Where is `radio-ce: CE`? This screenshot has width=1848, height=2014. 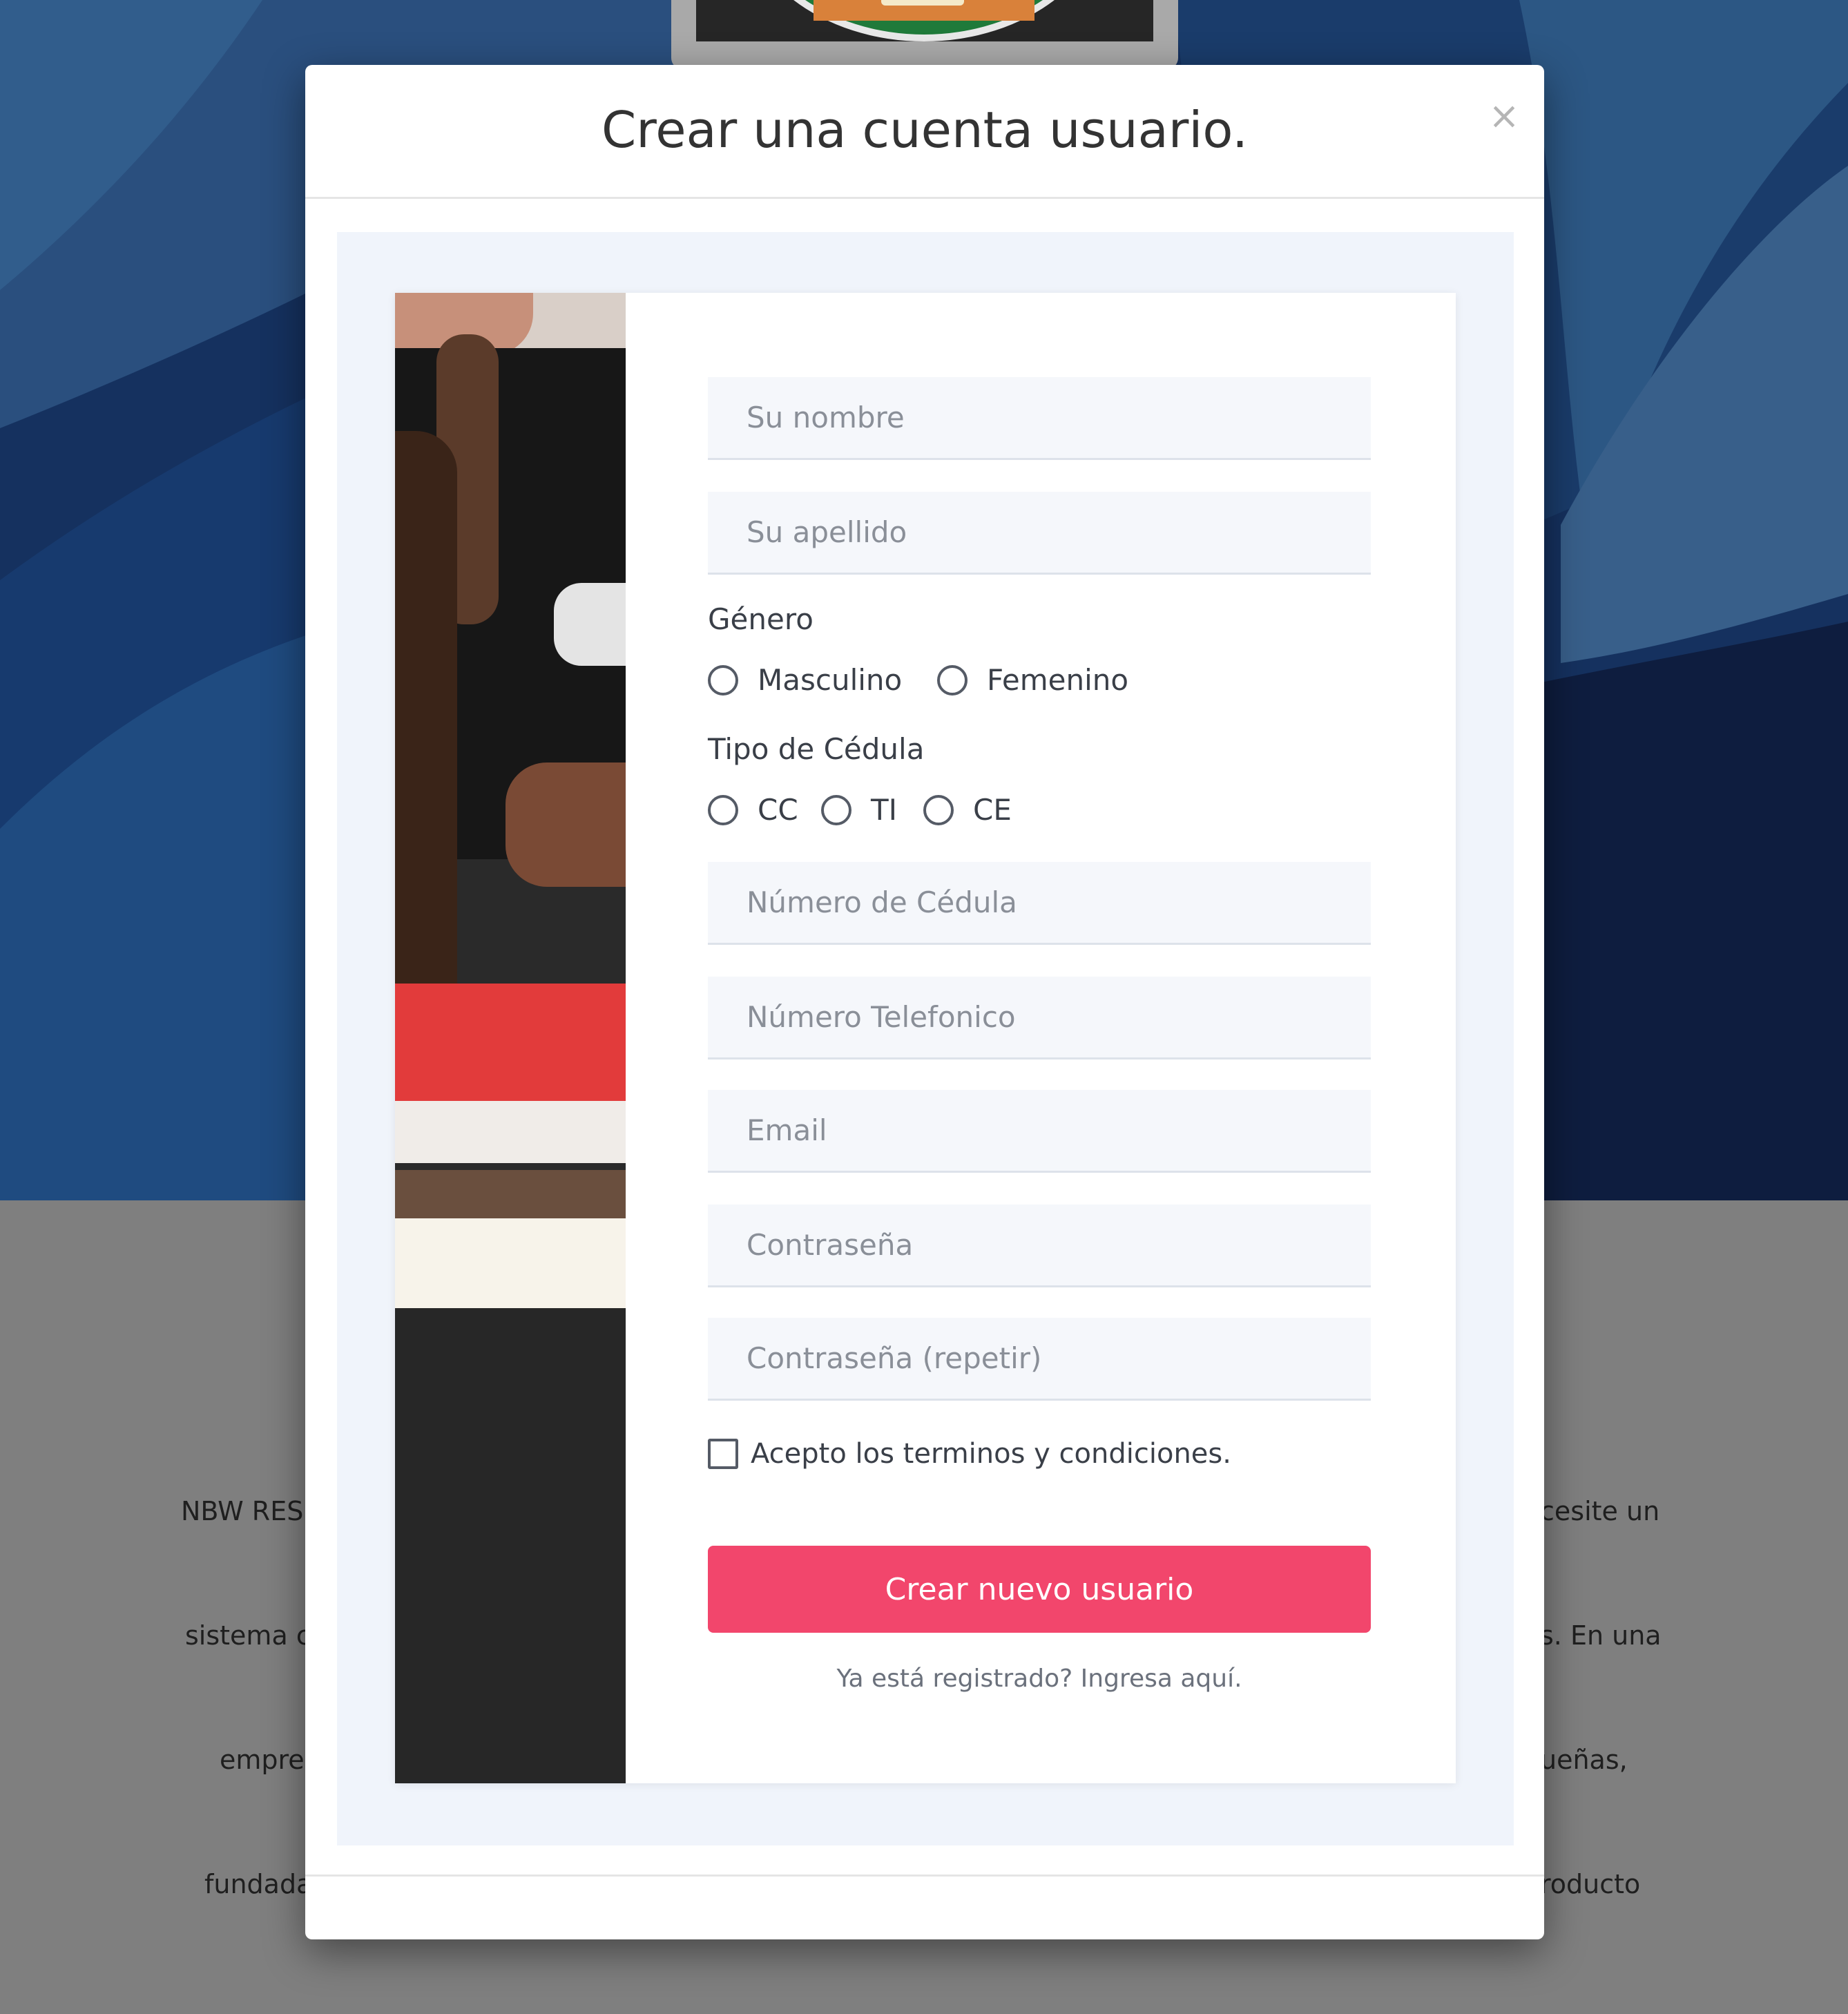
radio-ce: CE is located at coordinates (967, 810).